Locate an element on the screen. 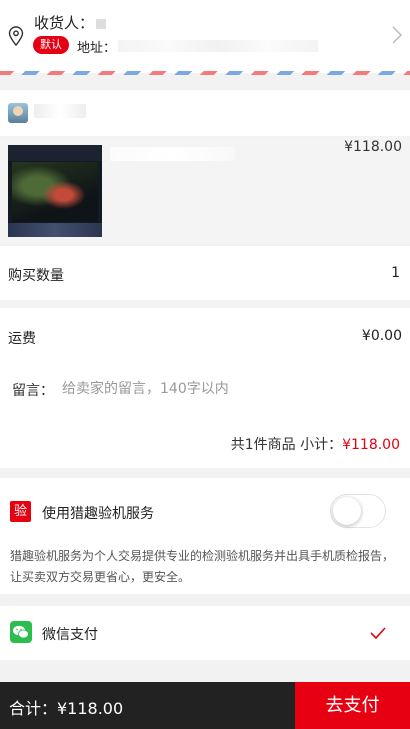 This screenshot has height=729, width=410. default-badge: 默认 is located at coordinates (51, 45).